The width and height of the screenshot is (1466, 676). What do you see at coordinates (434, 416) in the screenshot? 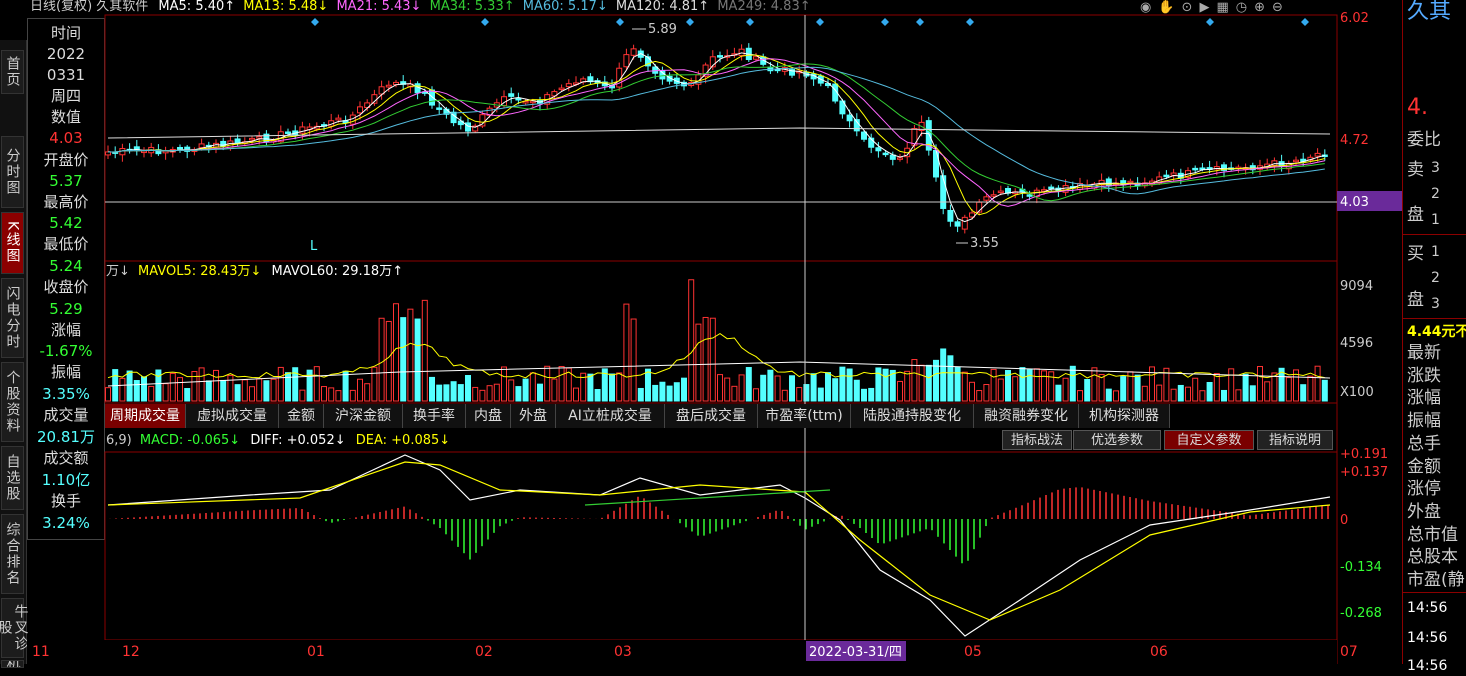
I see `tab-turnover: 换手率` at bounding box center [434, 416].